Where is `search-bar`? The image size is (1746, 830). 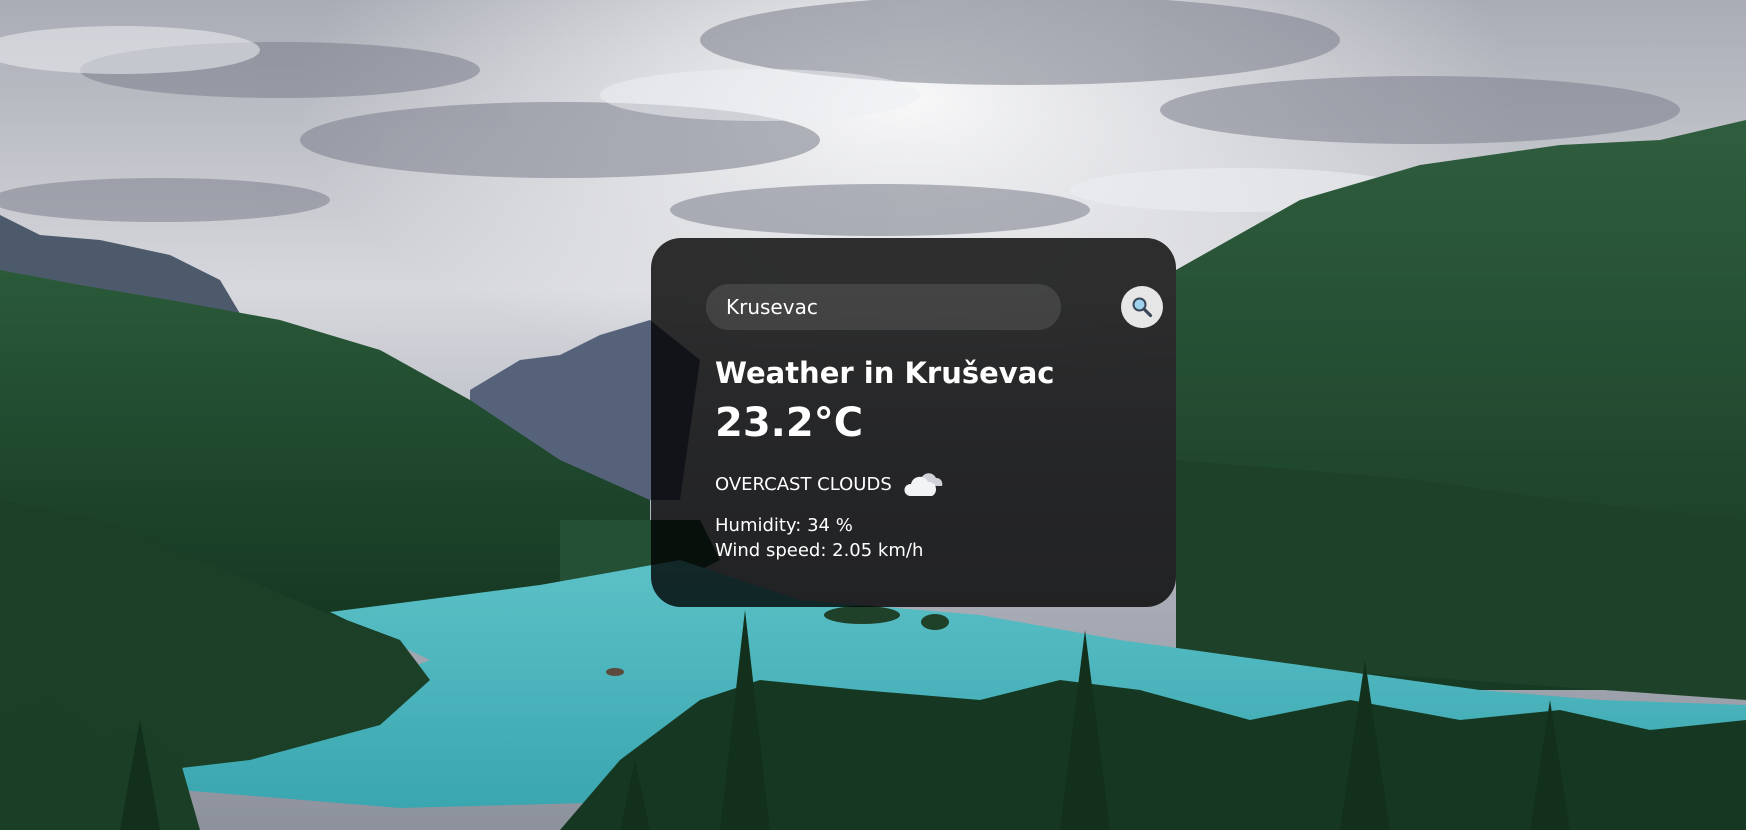
search-bar is located at coordinates (934, 308).